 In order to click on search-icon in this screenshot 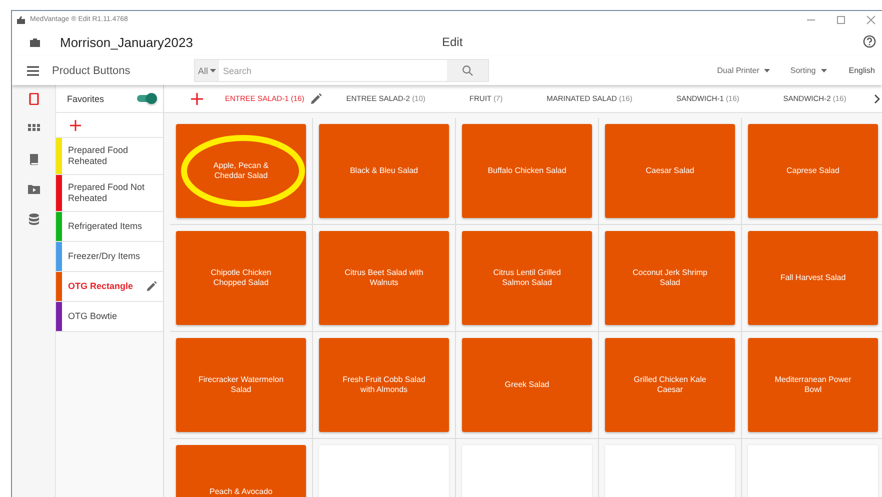, I will do `click(468, 70)`.